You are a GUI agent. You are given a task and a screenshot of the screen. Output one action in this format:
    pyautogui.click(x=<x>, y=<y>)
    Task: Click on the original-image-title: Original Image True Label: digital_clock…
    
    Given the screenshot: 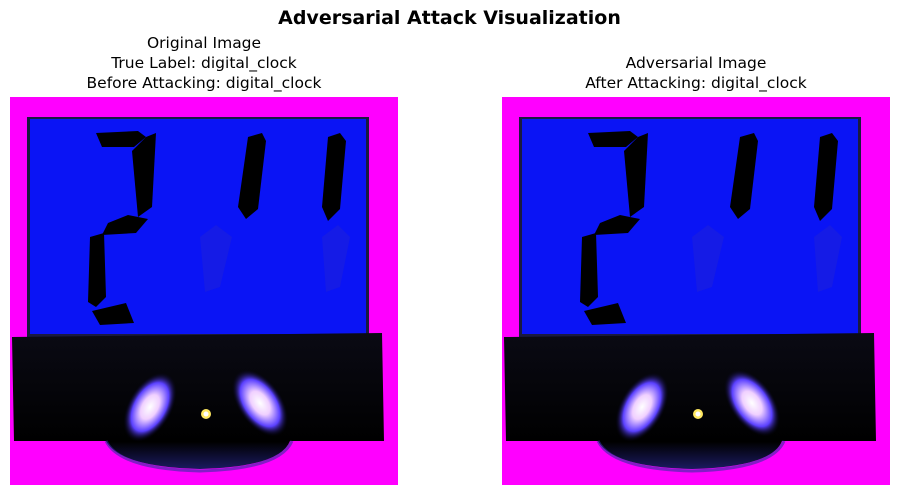 What is the action you would take?
    pyautogui.click(x=204, y=63)
    